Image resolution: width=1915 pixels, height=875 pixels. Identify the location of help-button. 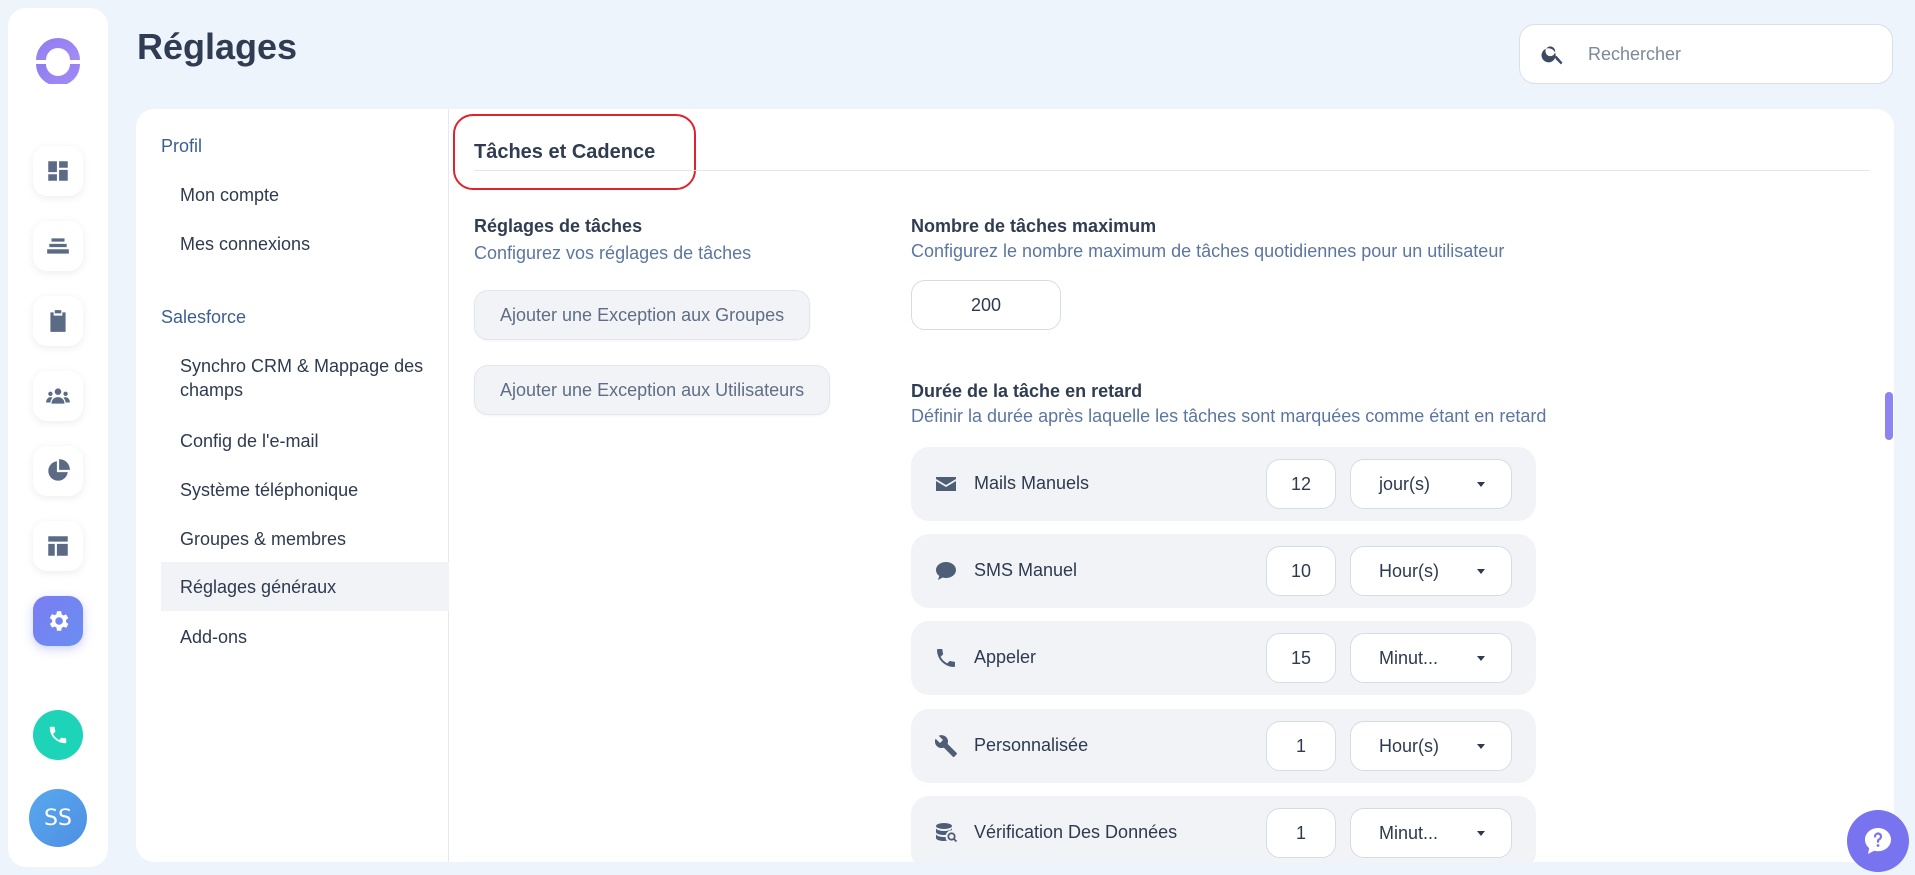
(1878, 841).